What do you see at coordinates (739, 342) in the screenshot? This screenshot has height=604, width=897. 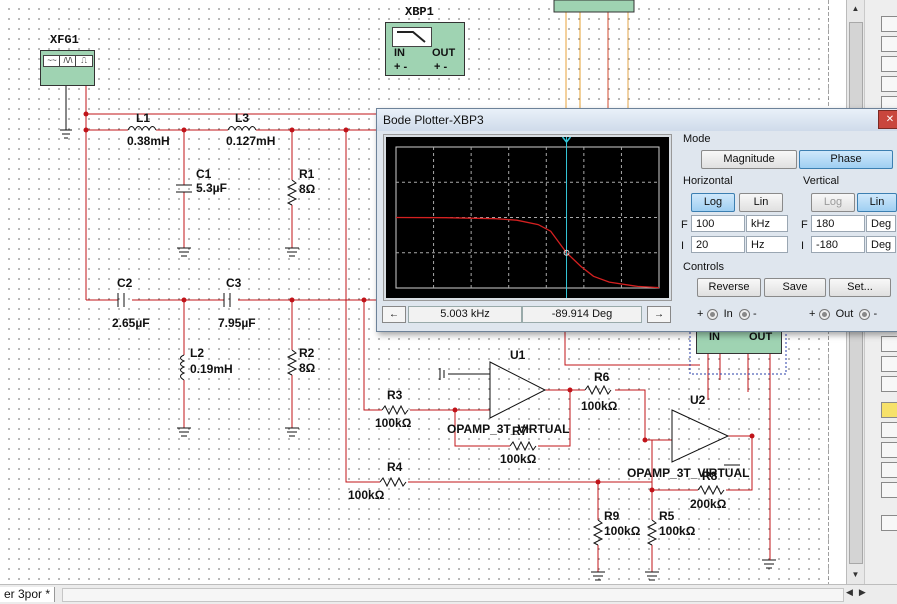 I see `xbp3-instrument: IN OUT` at bounding box center [739, 342].